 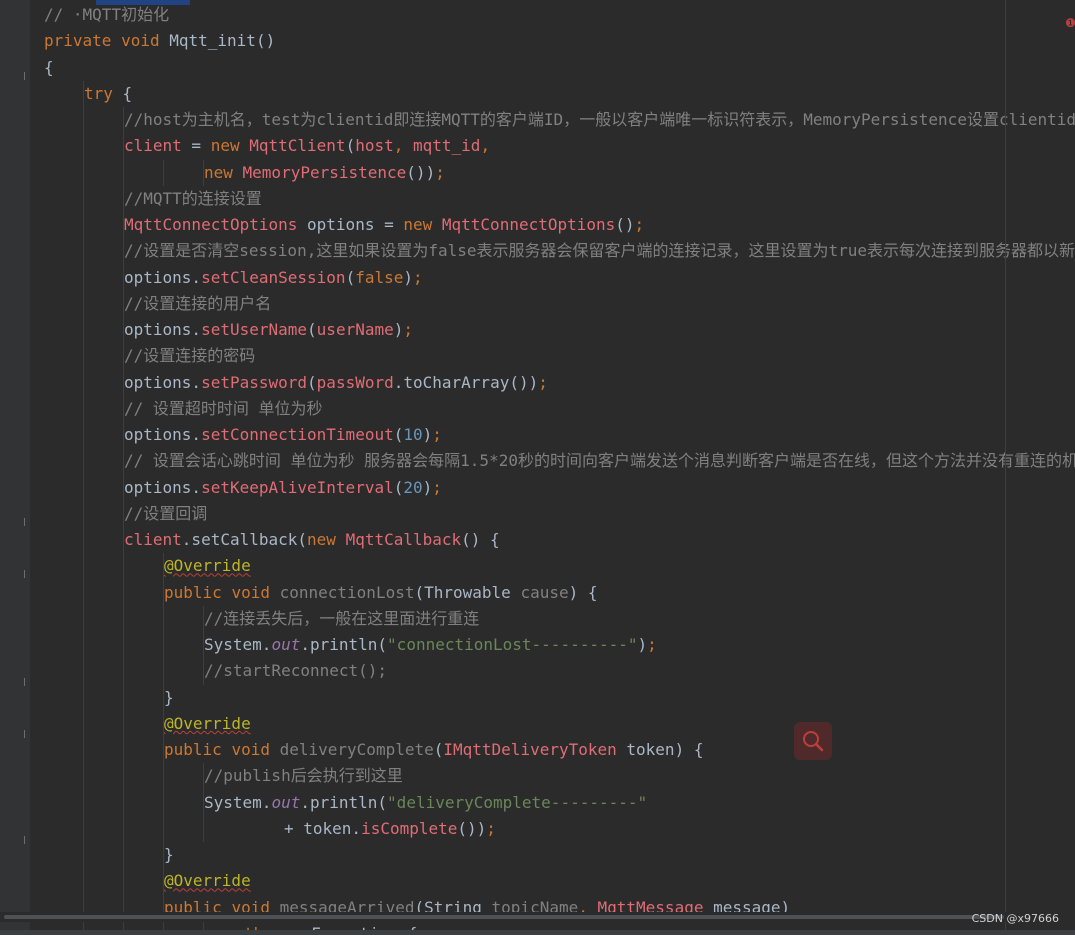 I want to click on code-line: + token.isComplete());, so click(x=559, y=828).